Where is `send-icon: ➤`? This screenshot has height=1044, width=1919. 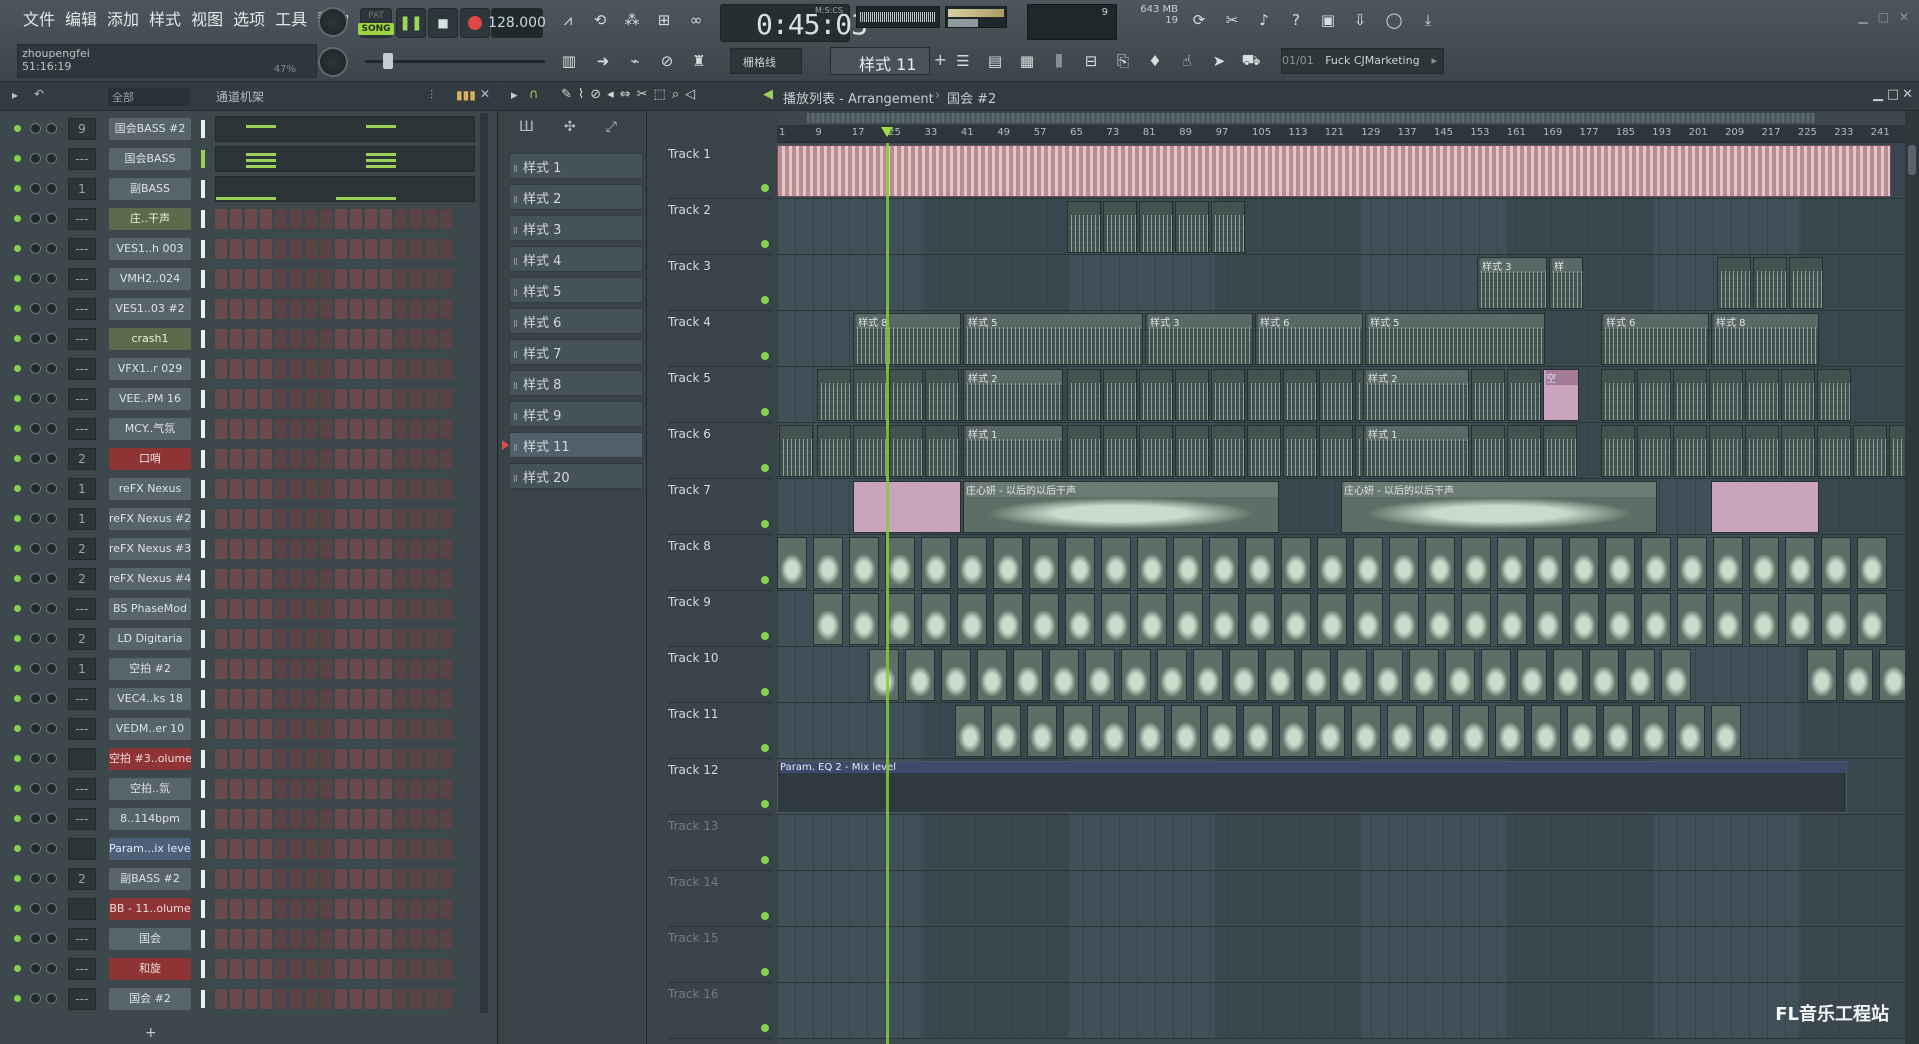
send-icon: ➤ is located at coordinates (1219, 61).